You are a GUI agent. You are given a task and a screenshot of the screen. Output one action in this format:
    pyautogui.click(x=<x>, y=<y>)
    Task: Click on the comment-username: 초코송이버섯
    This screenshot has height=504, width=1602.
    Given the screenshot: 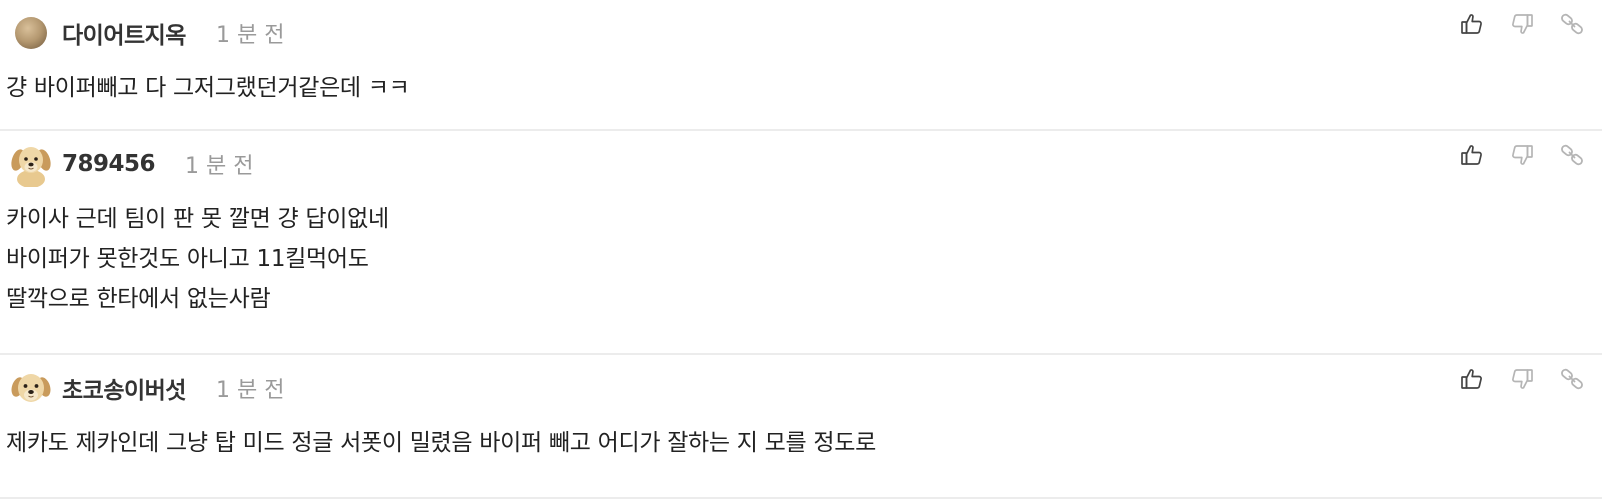 What is the action you would take?
    pyautogui.click(x=124, y=388)
    